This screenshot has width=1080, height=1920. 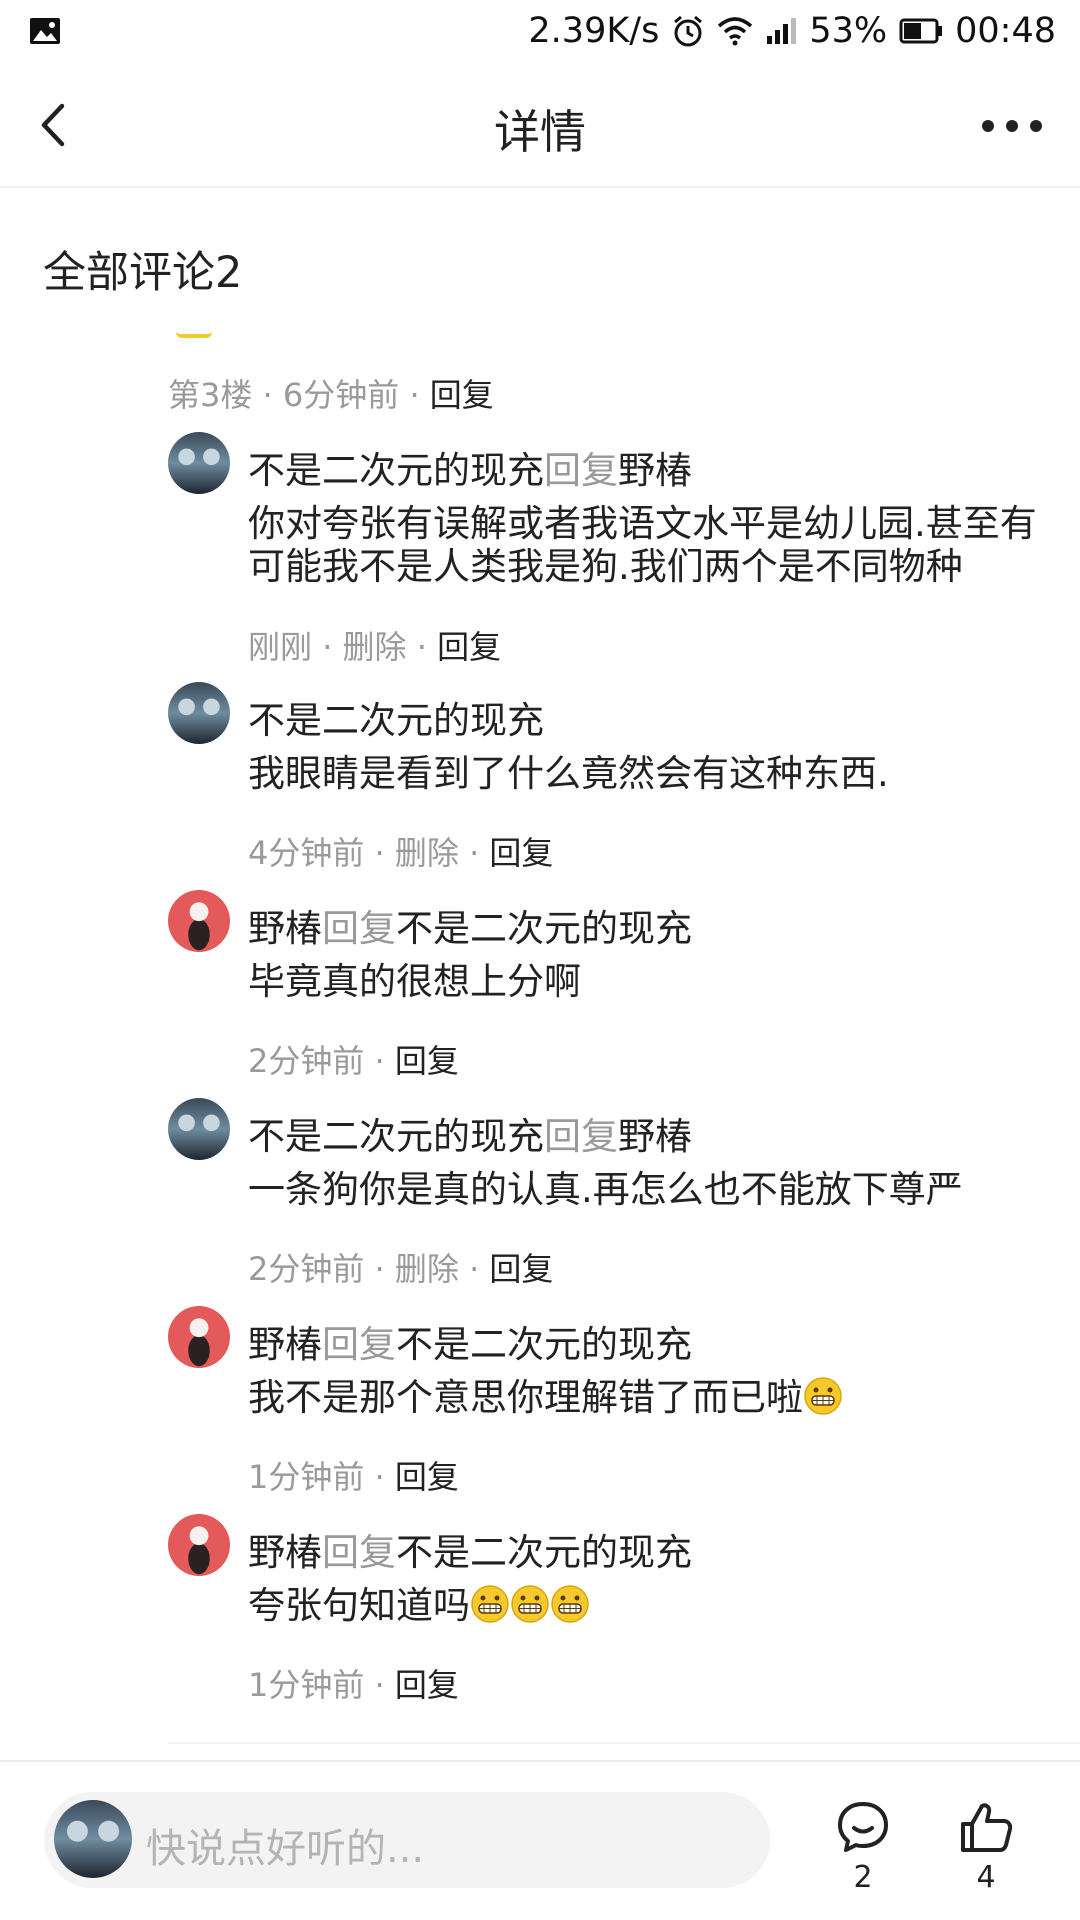 What do you see at coordinates (359, 1605) in the screenshot?
I see `reply-text: 夸张句知道吗` at bounding box center [359, 1605].